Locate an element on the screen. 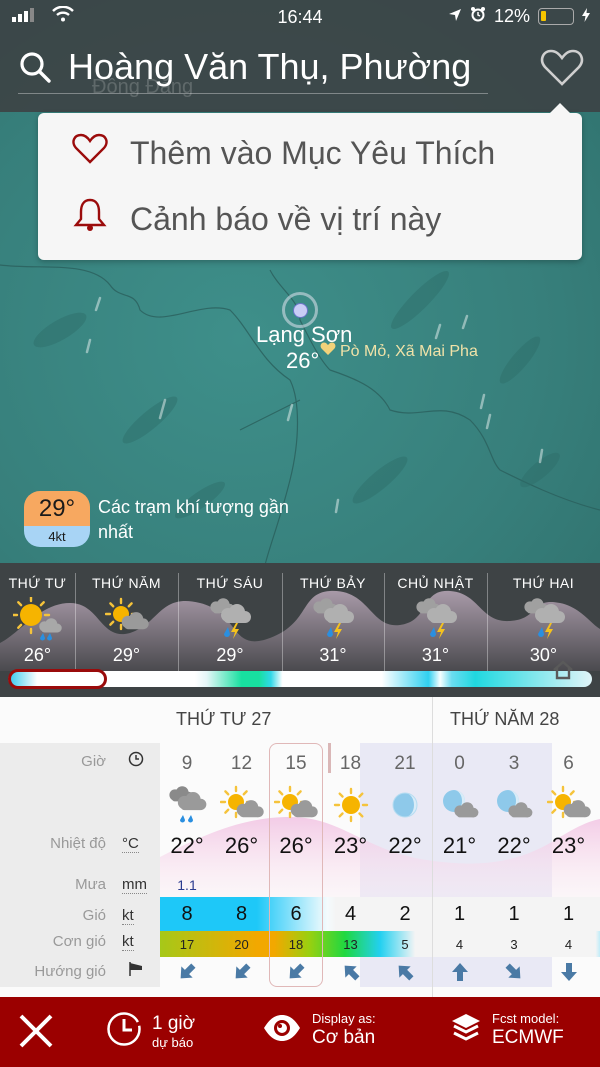 Image resolution: width=600 pixels, height=1067 pixels. close-button is located at coordinates (36, 1033).